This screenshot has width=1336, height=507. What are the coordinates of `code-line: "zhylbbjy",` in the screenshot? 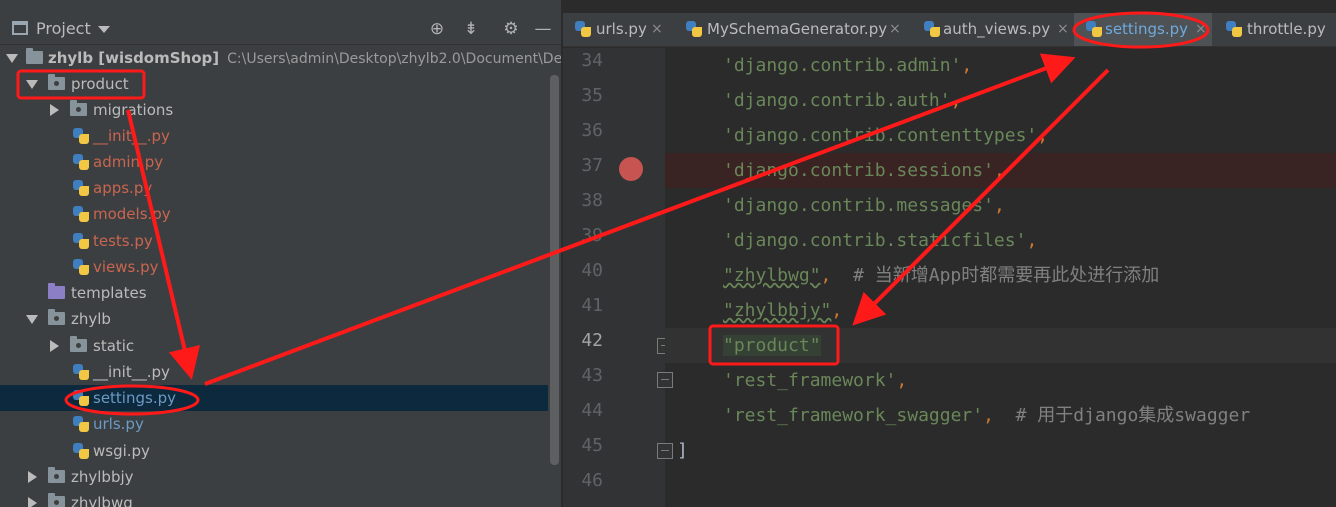 It's located at (1000, 310).